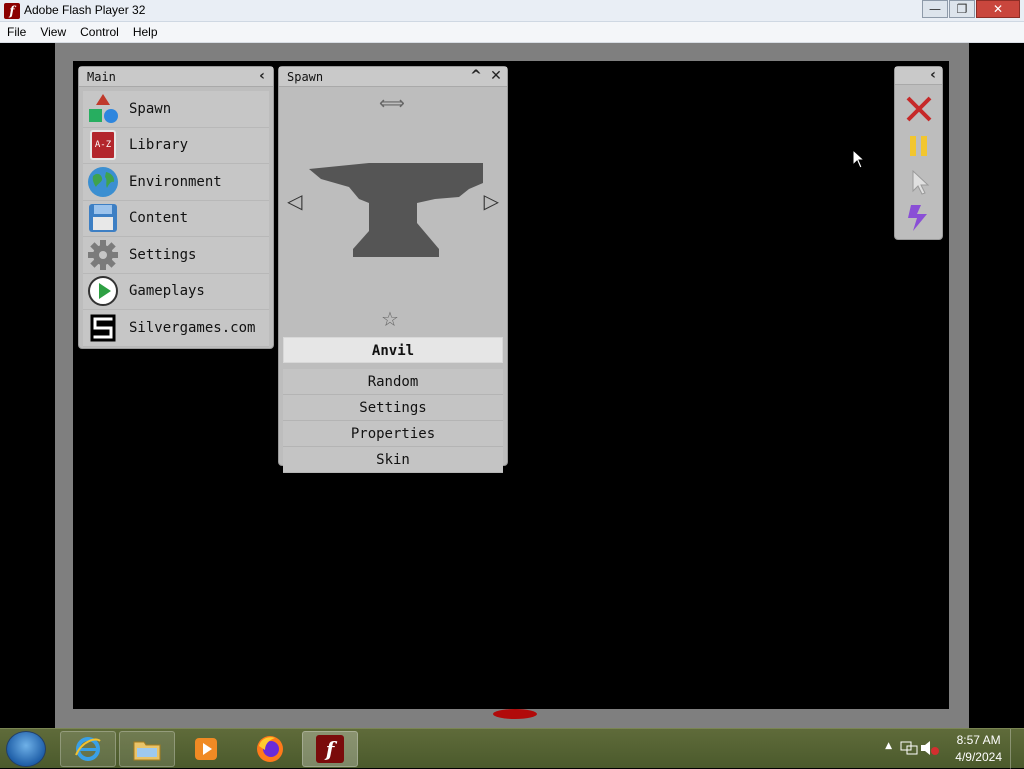 This screenshot has height=769, width=1024. Describe the element at coordinates (53, 32) in the screenshot. I see `menu-view: View` at that location.